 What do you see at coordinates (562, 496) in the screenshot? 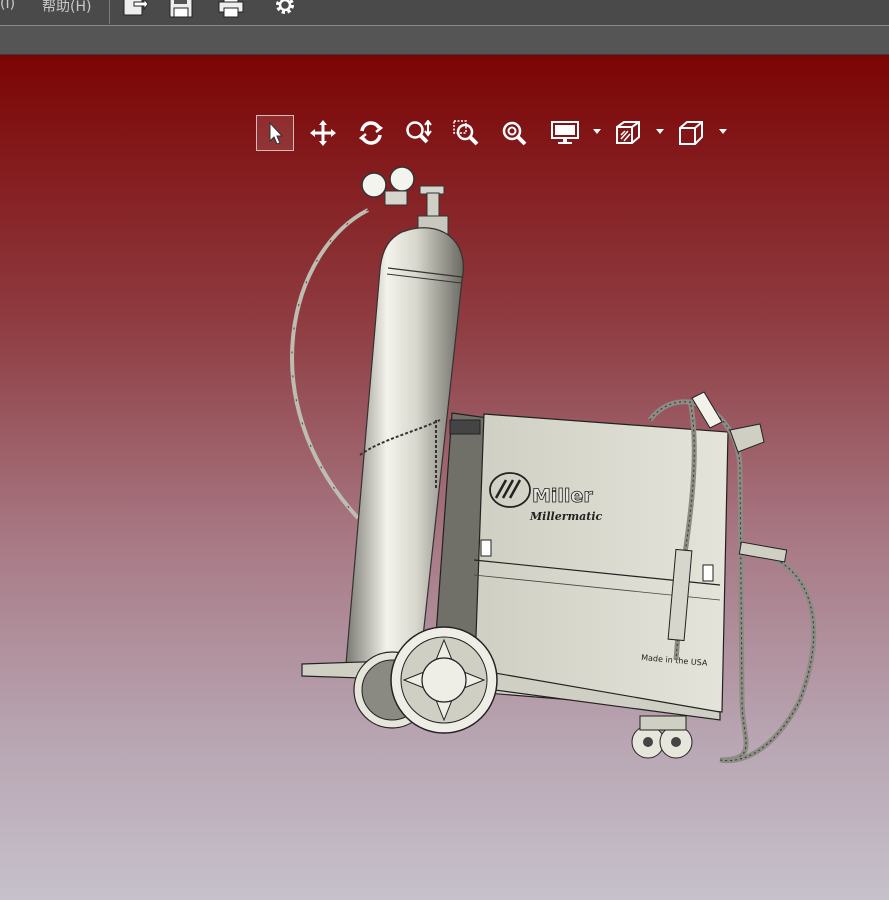
I see `brand-logo-text: Miller` at bounding box center [562, 496].